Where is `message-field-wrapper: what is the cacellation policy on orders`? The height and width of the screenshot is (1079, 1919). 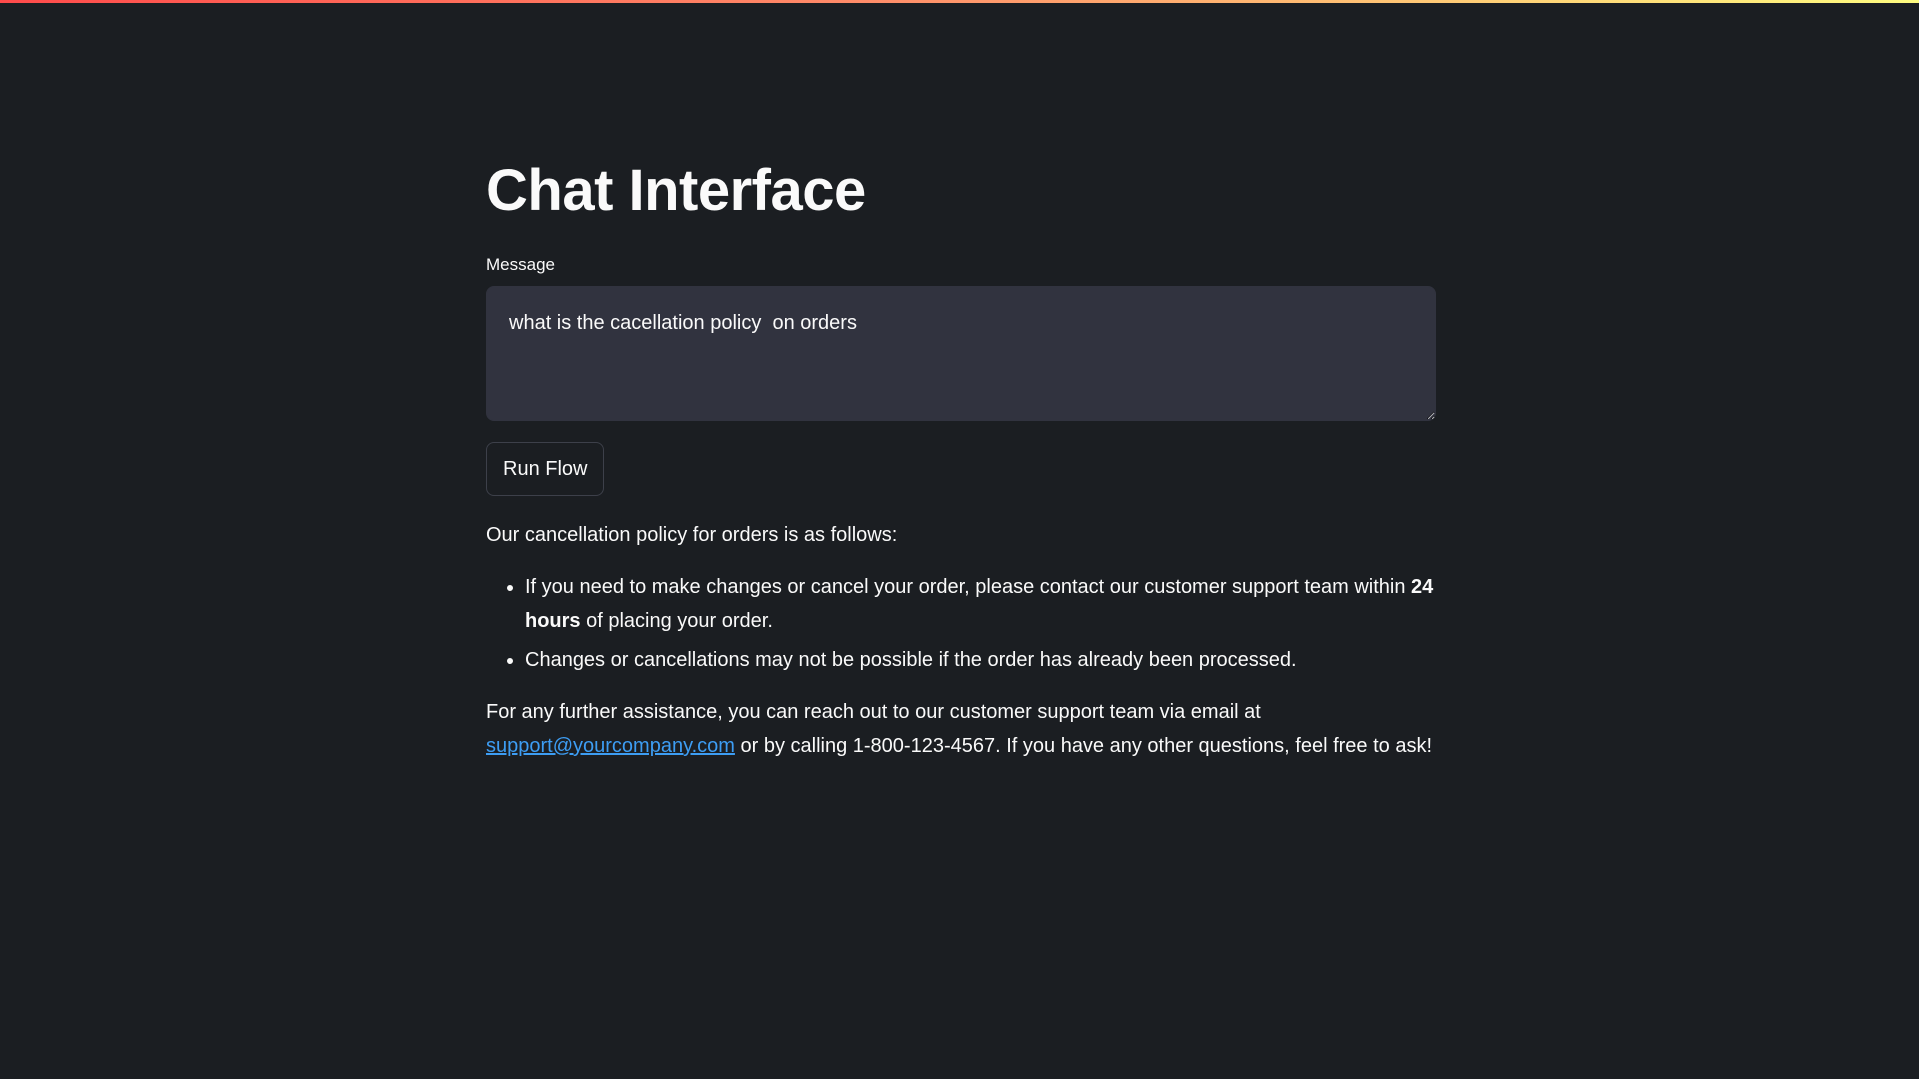
message-field-wrapper: what is the cacellation policy on orders is located at coordinates (961, 353).